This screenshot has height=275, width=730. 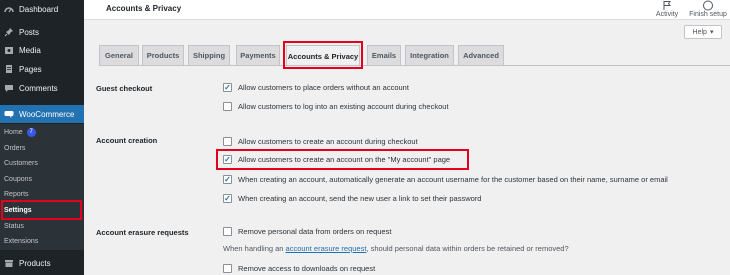 I want to click on tab-integration: Integration, so click(x=429, y=55).